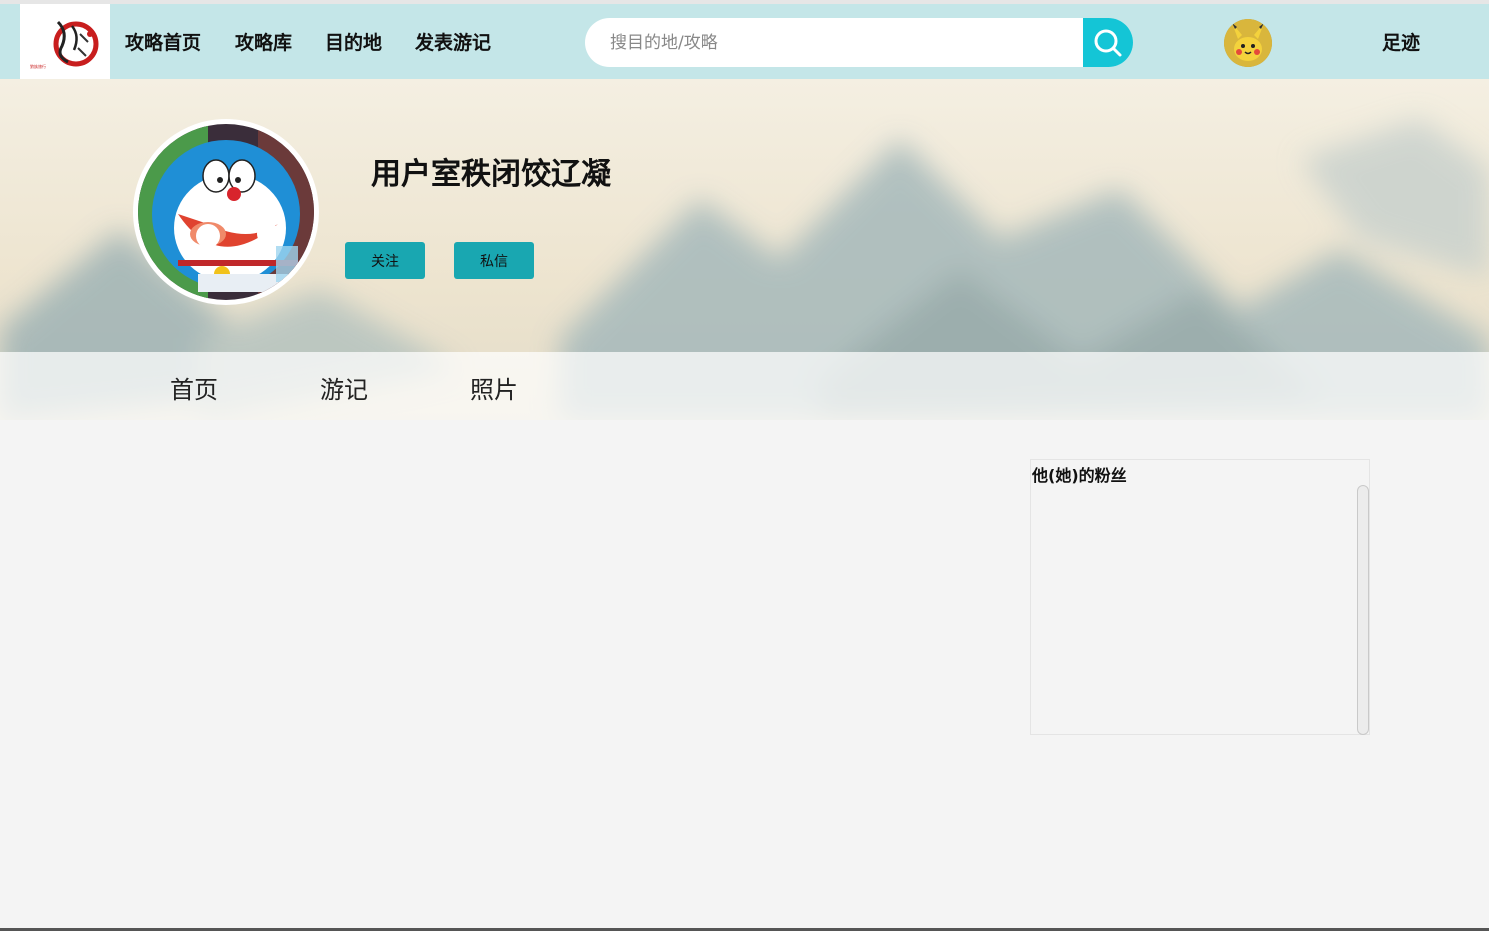  Describe the element at coordinates (263, 41) in the screenshot. I see `nav-guide-library: 攻略库` at that location.